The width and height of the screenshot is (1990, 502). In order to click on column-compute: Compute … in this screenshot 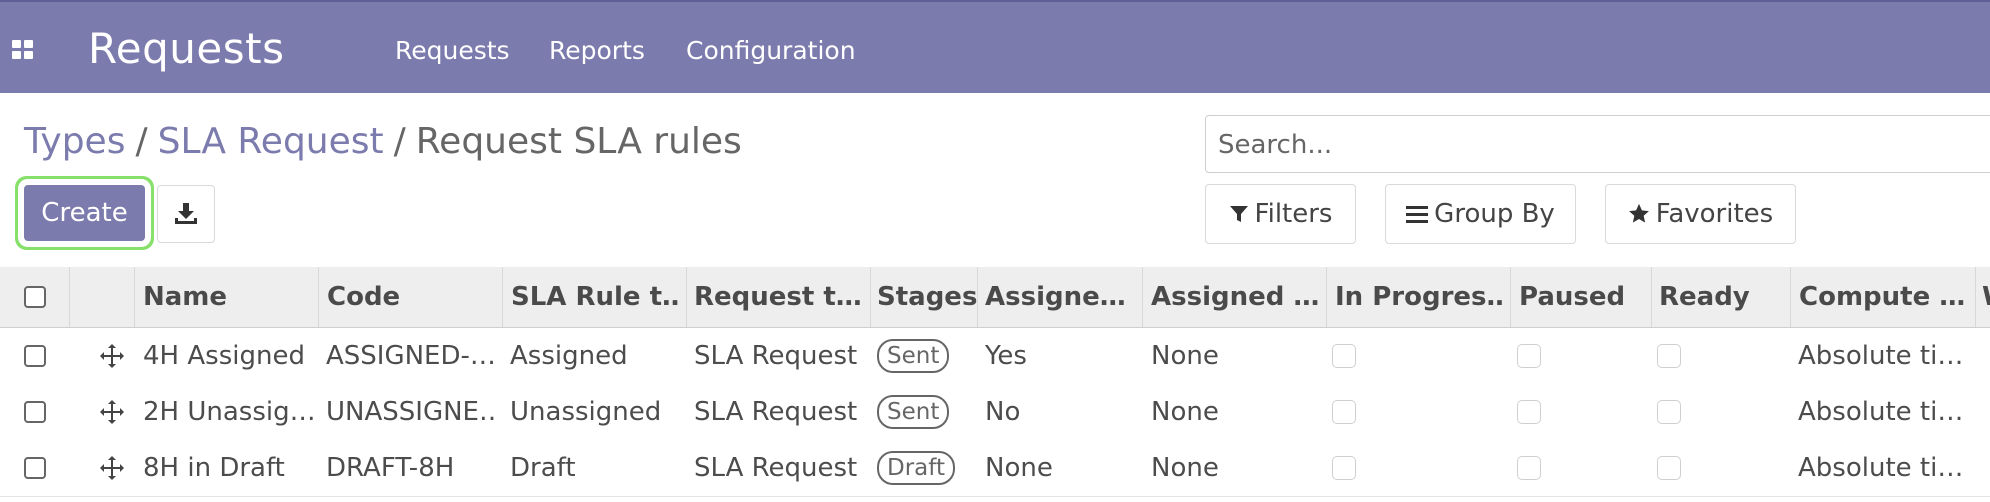, I will do `click(1884, 297)`.